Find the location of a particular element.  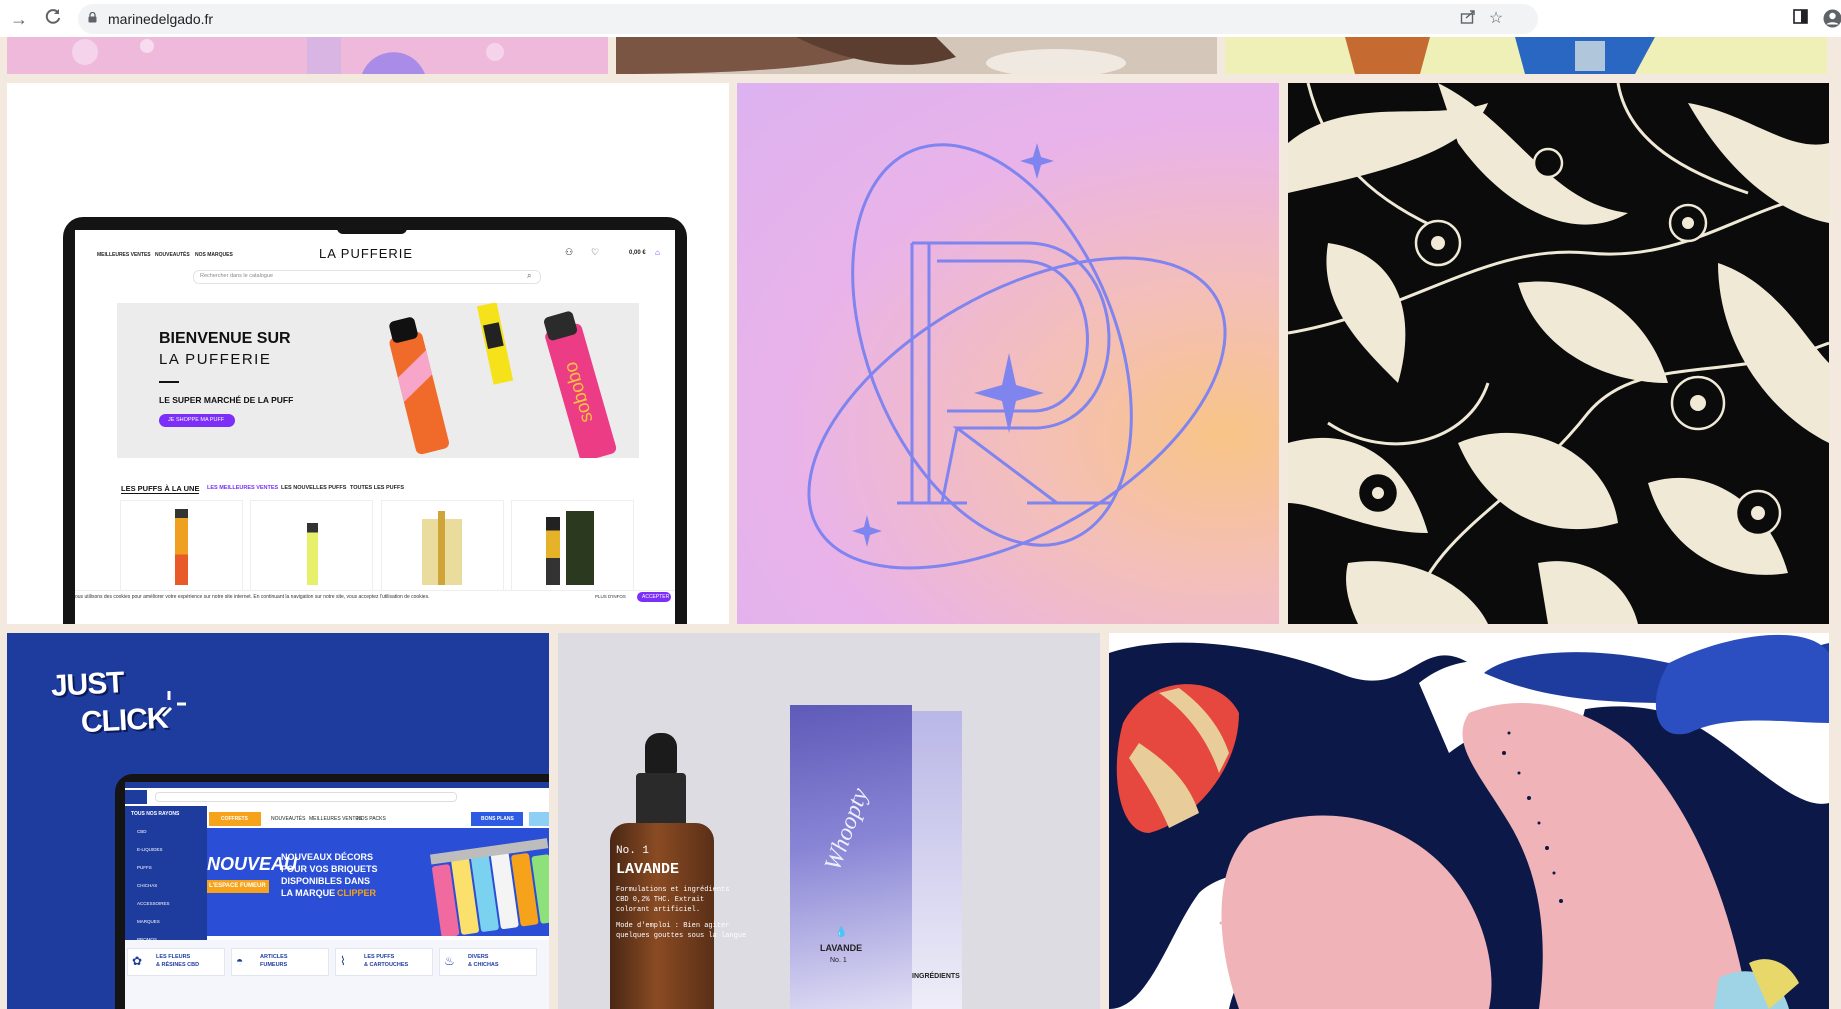

just-click-nav-item: MEILLEURES VENTES is located at coordinates (335, 819).